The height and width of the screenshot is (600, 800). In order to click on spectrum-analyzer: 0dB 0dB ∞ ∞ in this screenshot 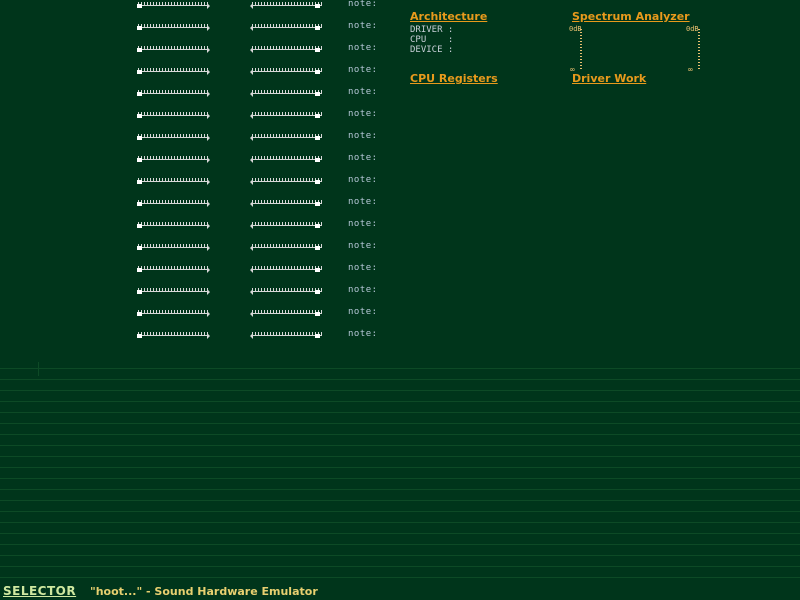, I will do `click(636, 49)`.